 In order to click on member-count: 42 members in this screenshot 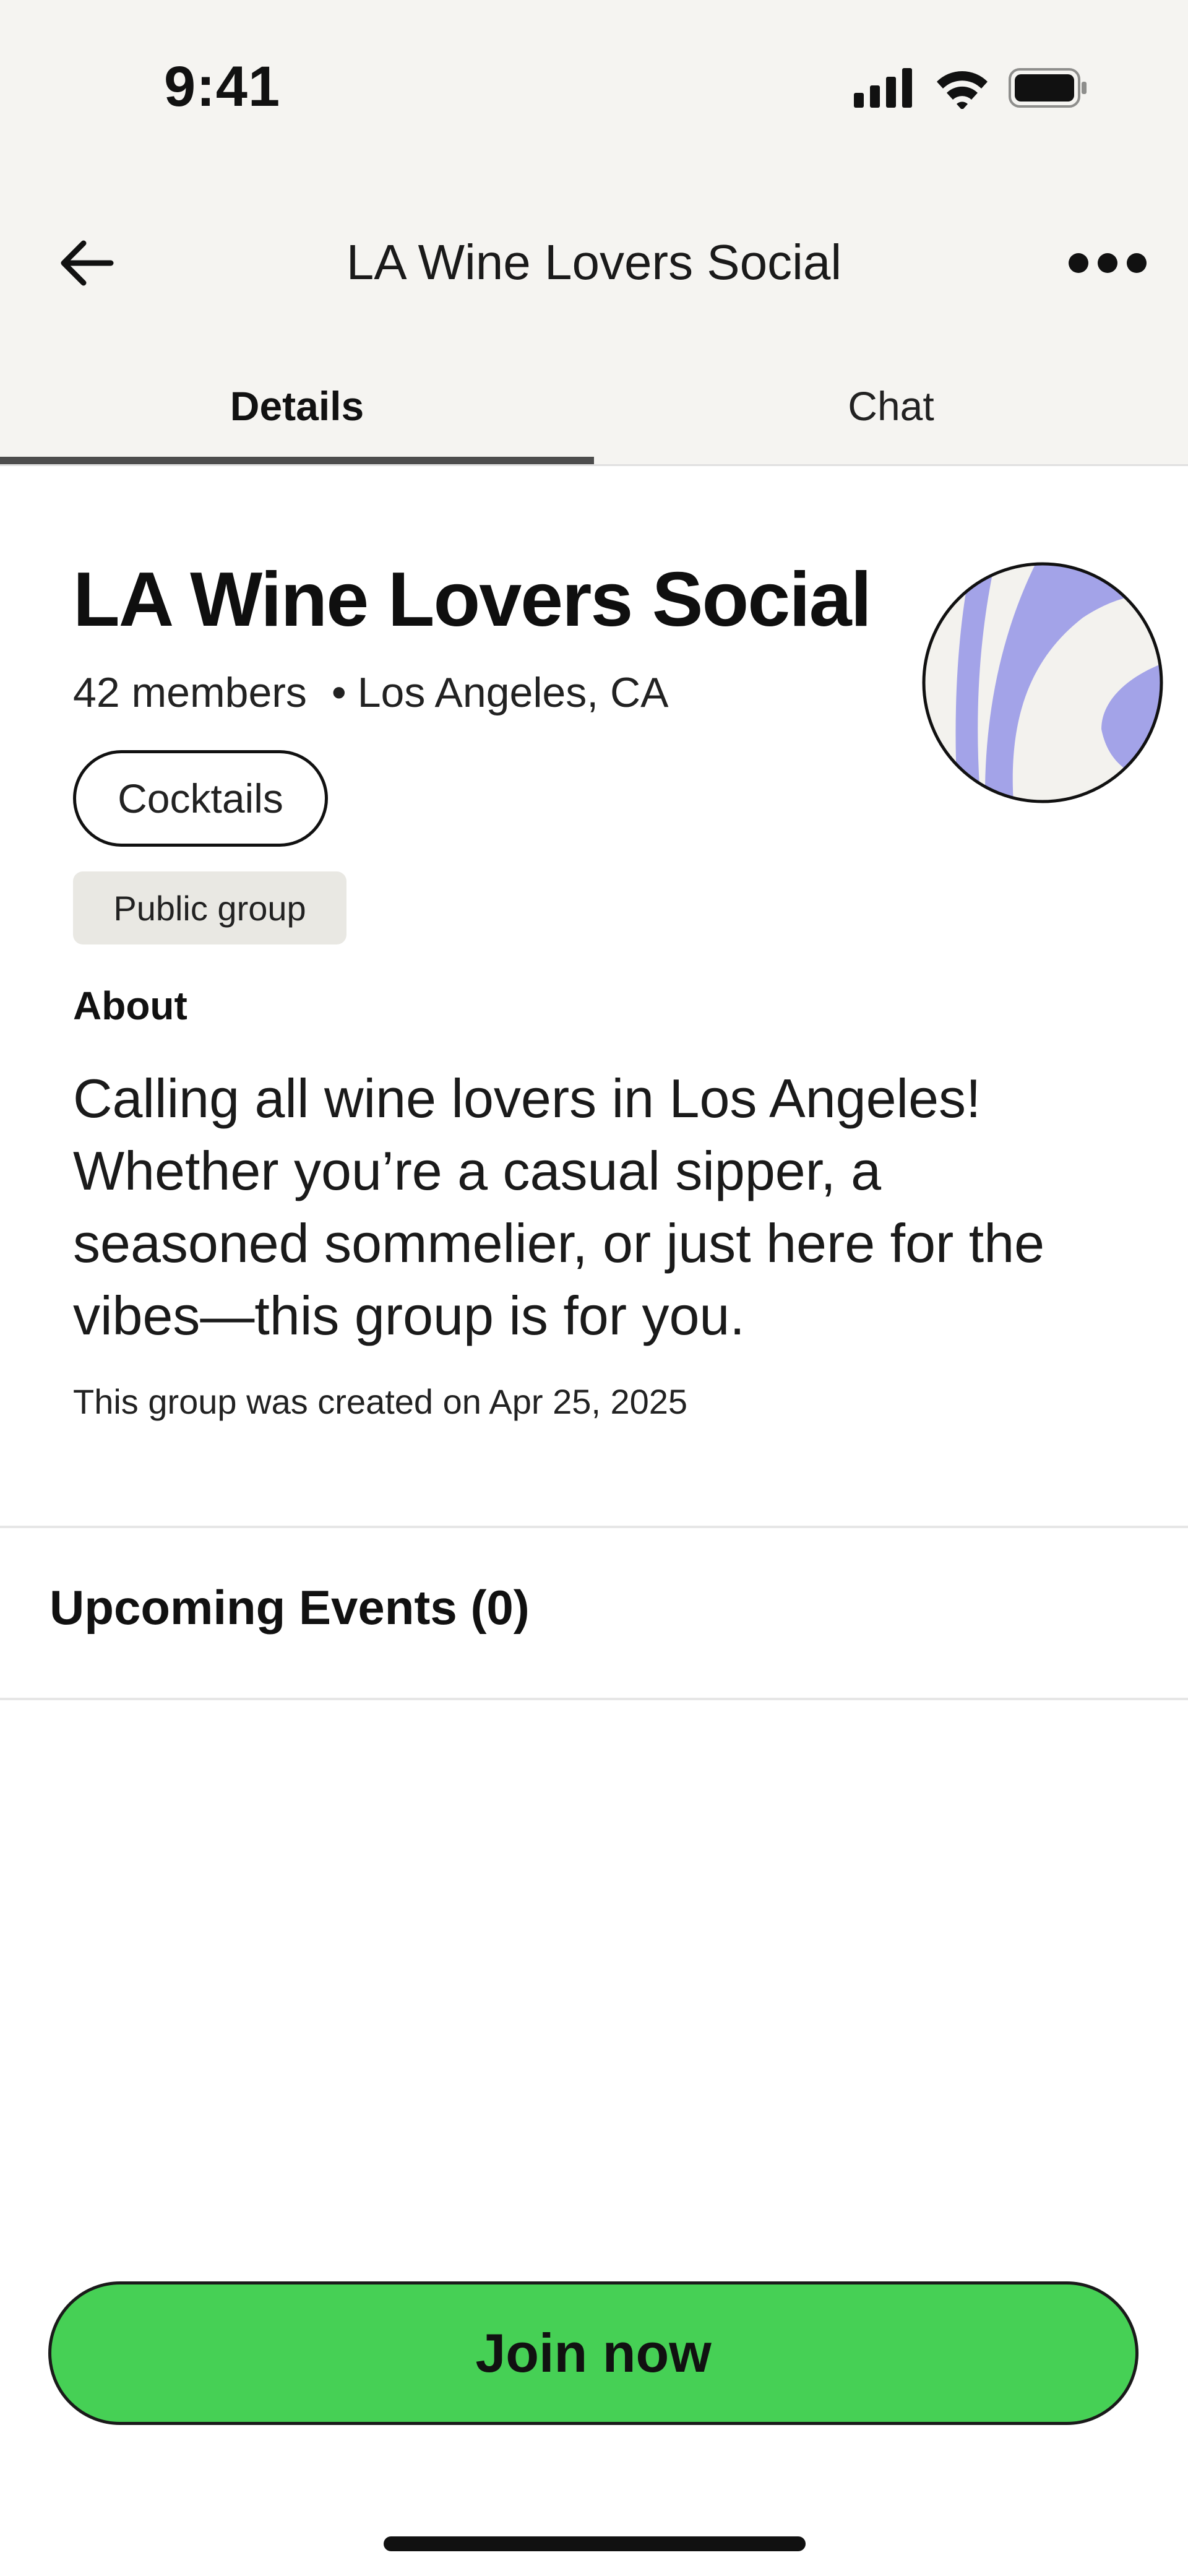, I will do `click(190, 692)`.